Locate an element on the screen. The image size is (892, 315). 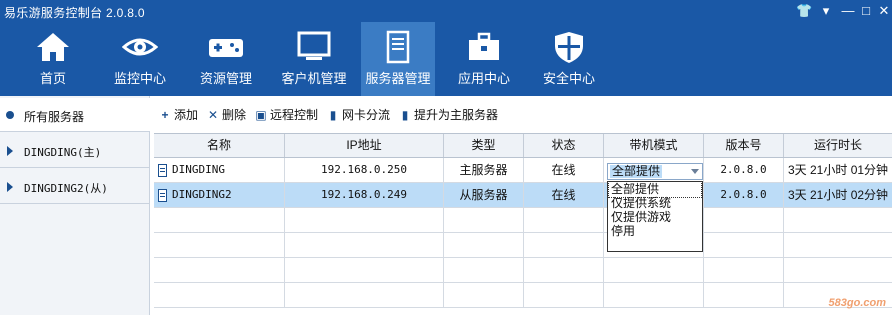
delete-button: ✕ 删除 is located at coordinates (226, 115).